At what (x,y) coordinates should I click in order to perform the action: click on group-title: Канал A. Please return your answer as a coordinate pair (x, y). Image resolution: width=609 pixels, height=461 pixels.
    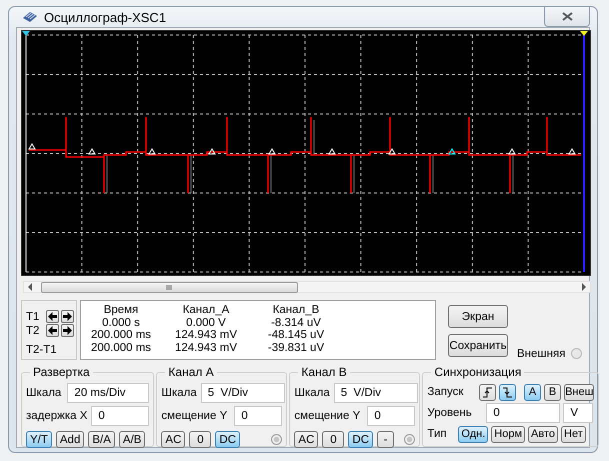
    Looking at the image, I should click on (191, 372).